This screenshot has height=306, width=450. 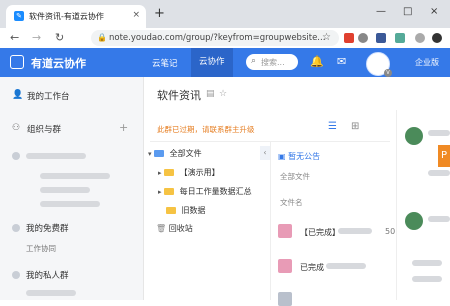 What do you see at coordinates (388, 73) in the screenshot?
I see `vip-badge: V` at bounding box center [388, 73].